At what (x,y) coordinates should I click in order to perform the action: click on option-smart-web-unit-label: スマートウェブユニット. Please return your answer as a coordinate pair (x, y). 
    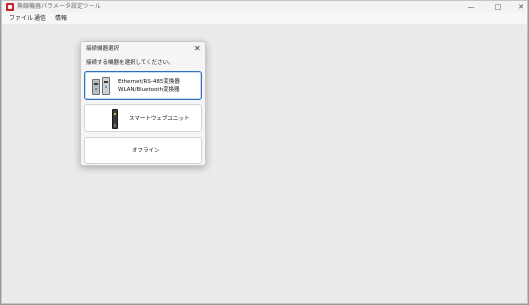
    Looking at the image, I should click on (159, 119).